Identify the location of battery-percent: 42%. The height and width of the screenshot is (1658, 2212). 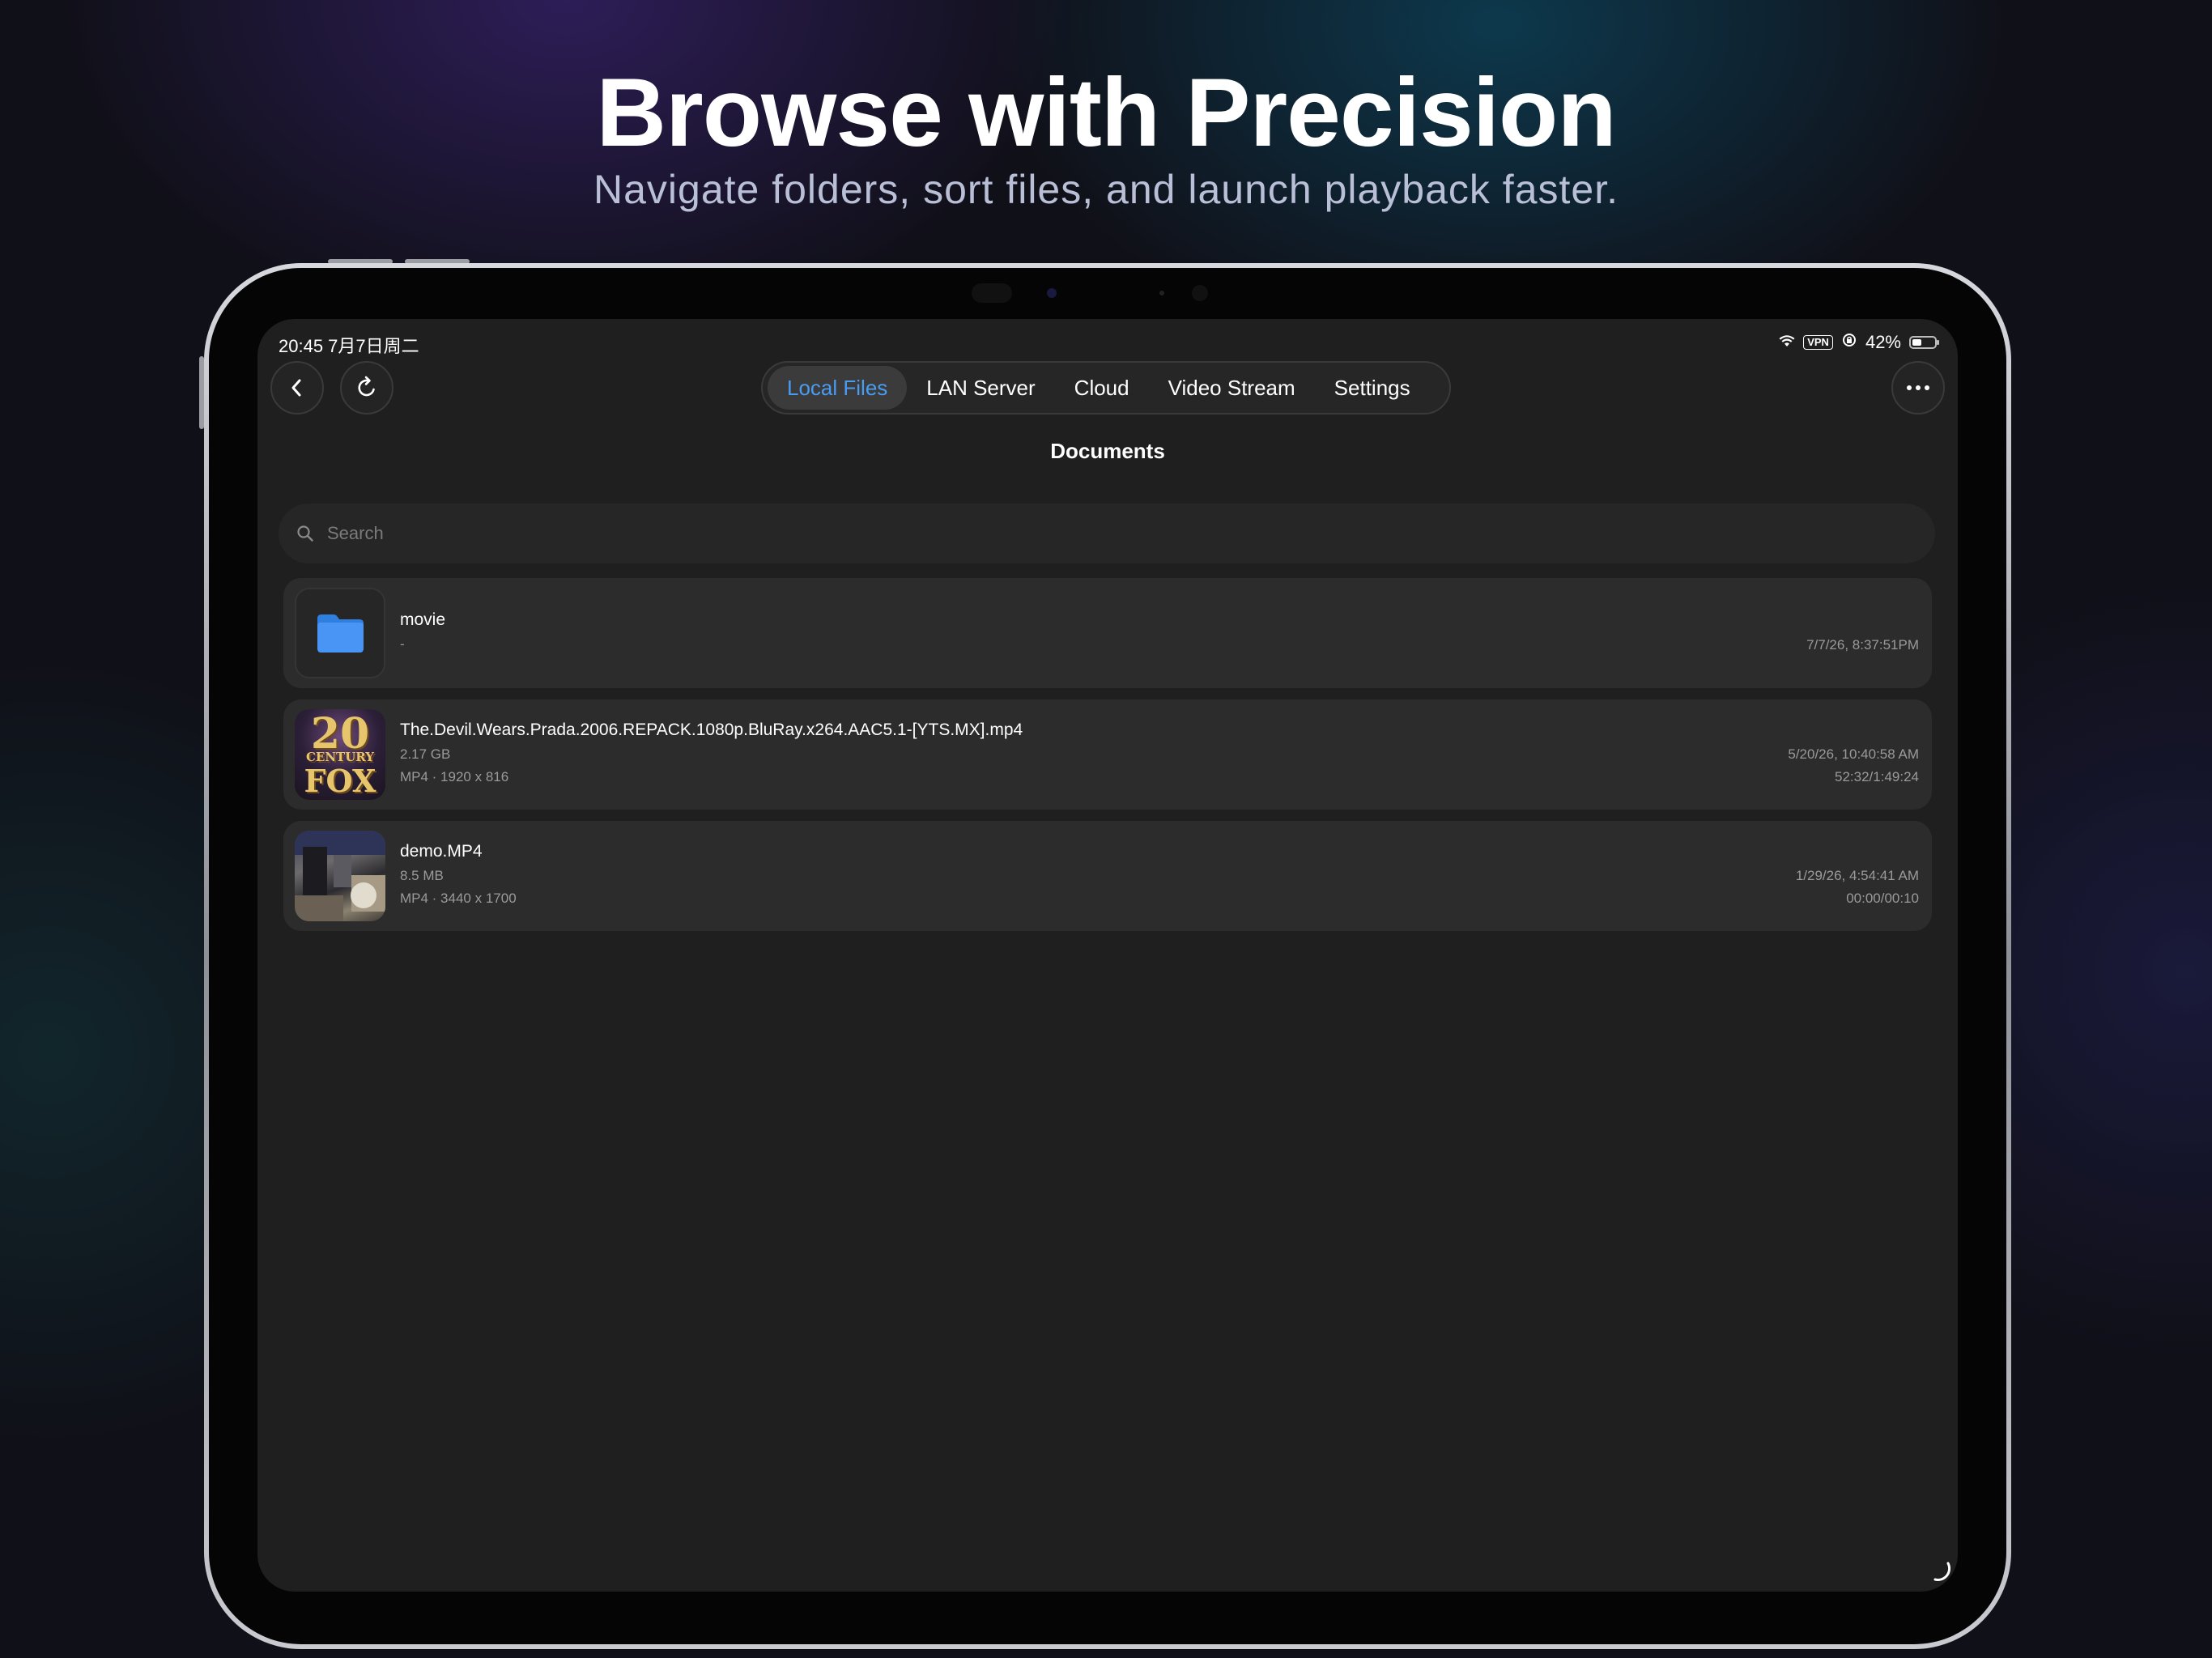
(1883, 342).